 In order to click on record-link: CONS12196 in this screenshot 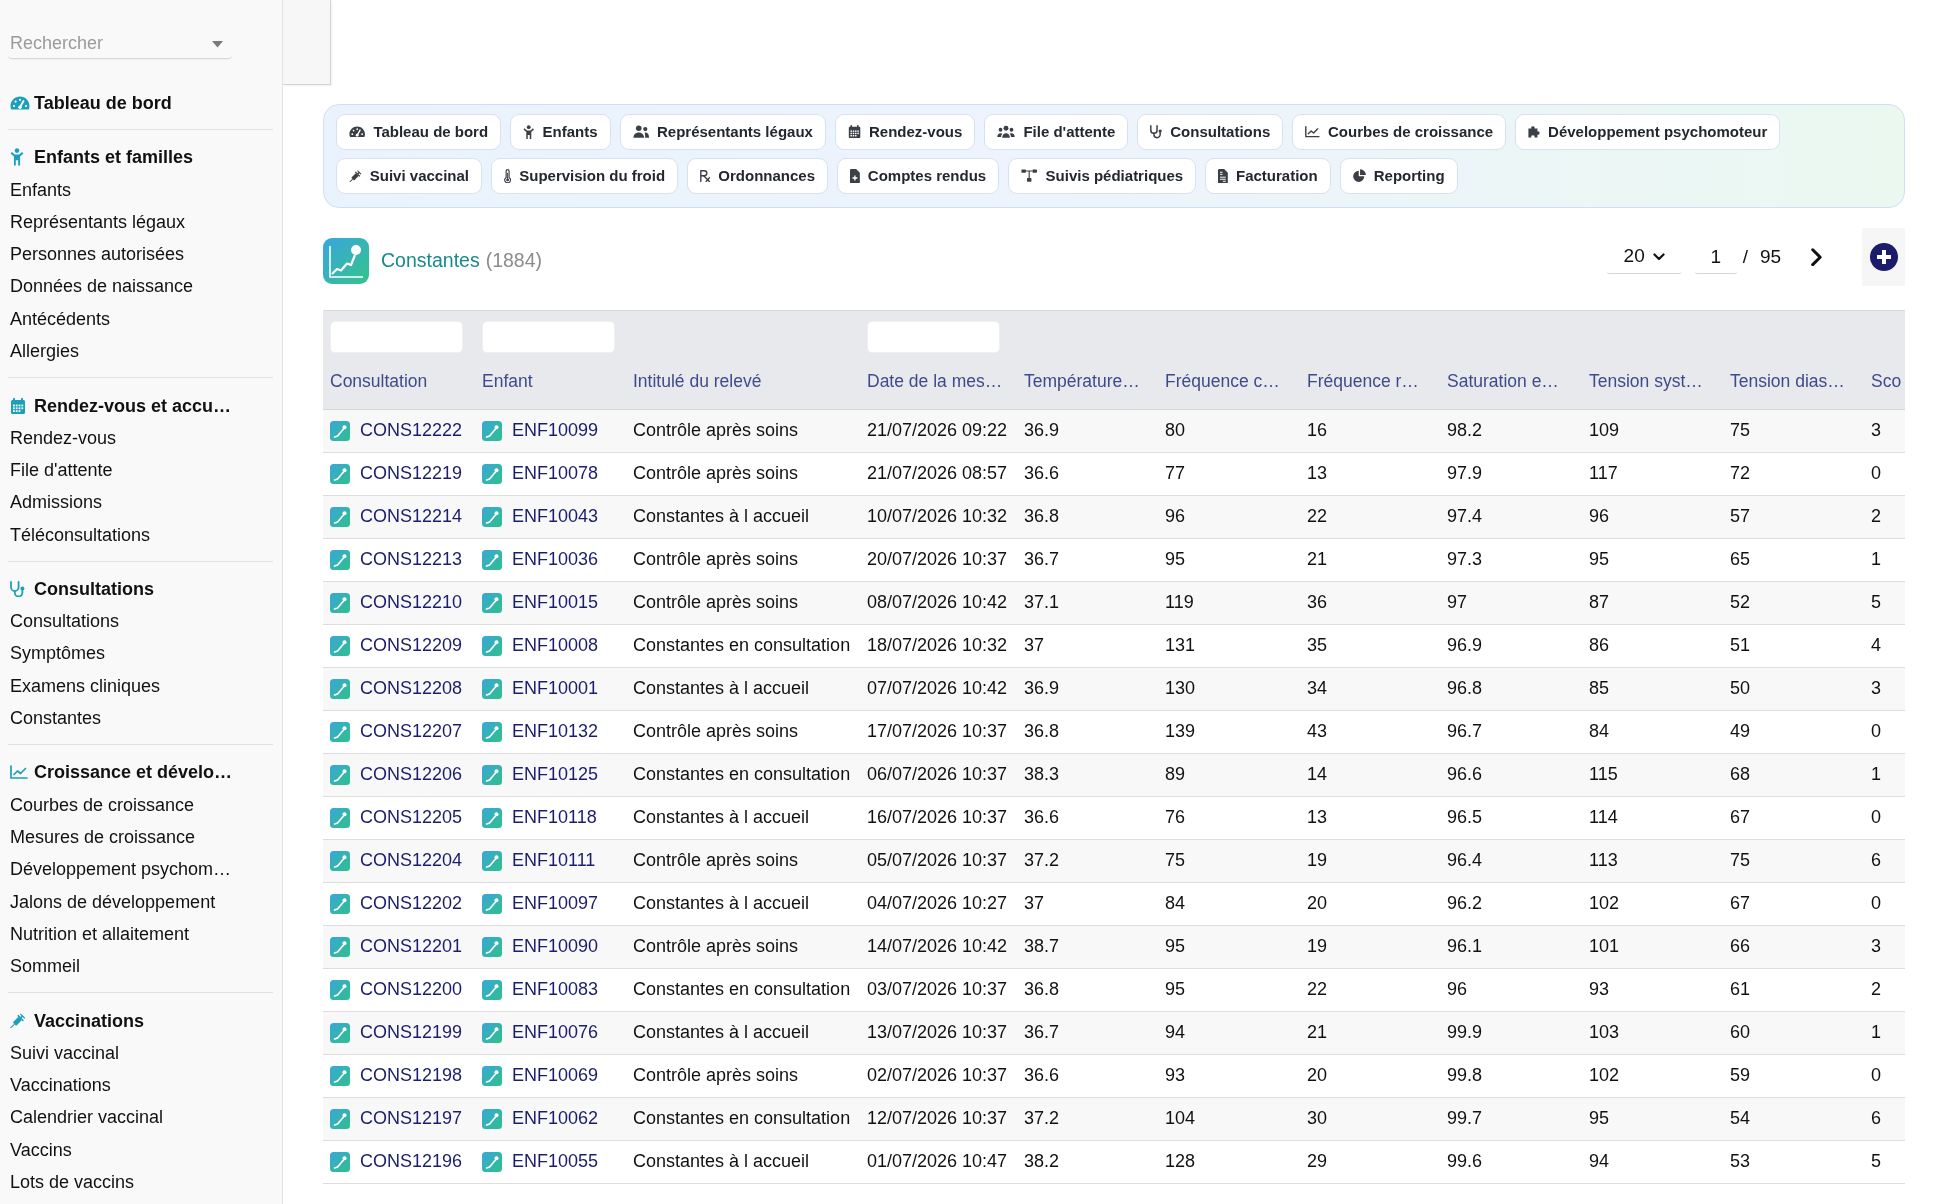, I will do `click(411, 1161)`.